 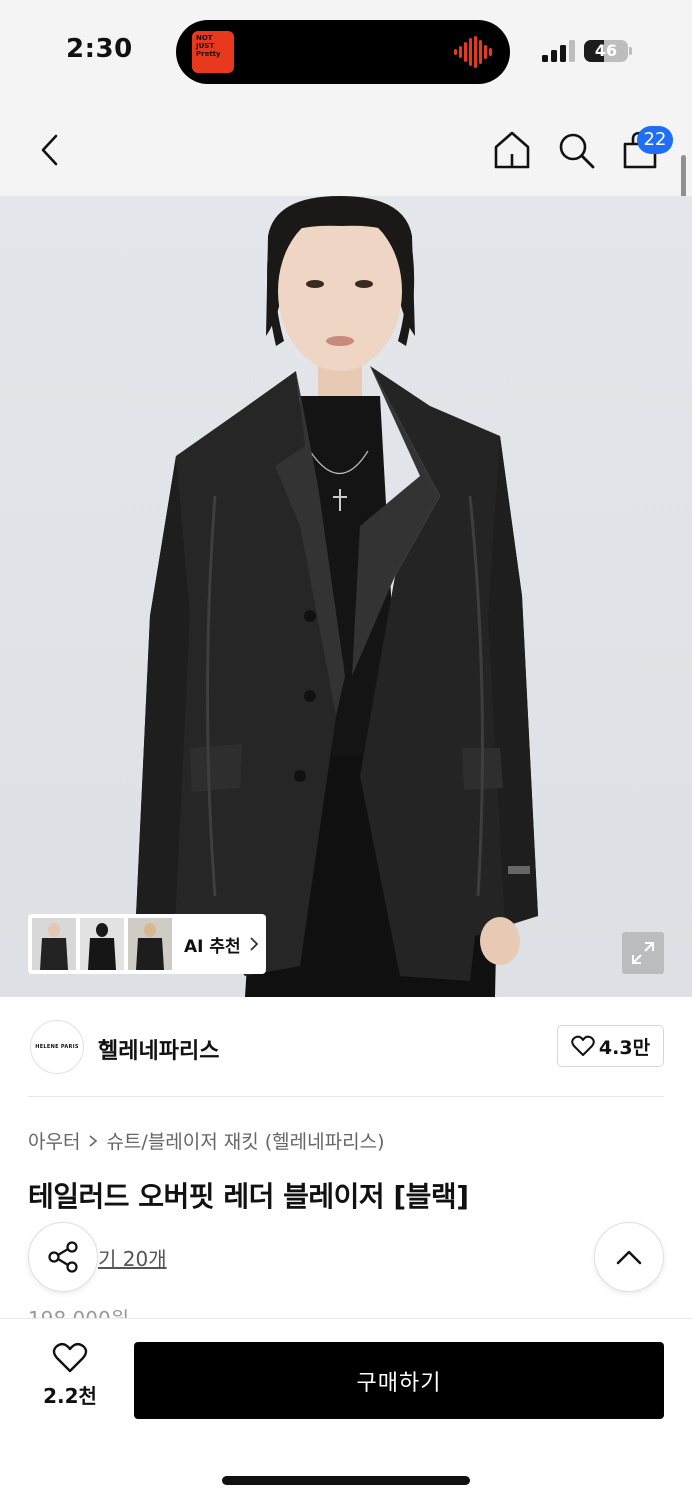 I want to click on chevron-up-icon, so click(x=629, y=1257).